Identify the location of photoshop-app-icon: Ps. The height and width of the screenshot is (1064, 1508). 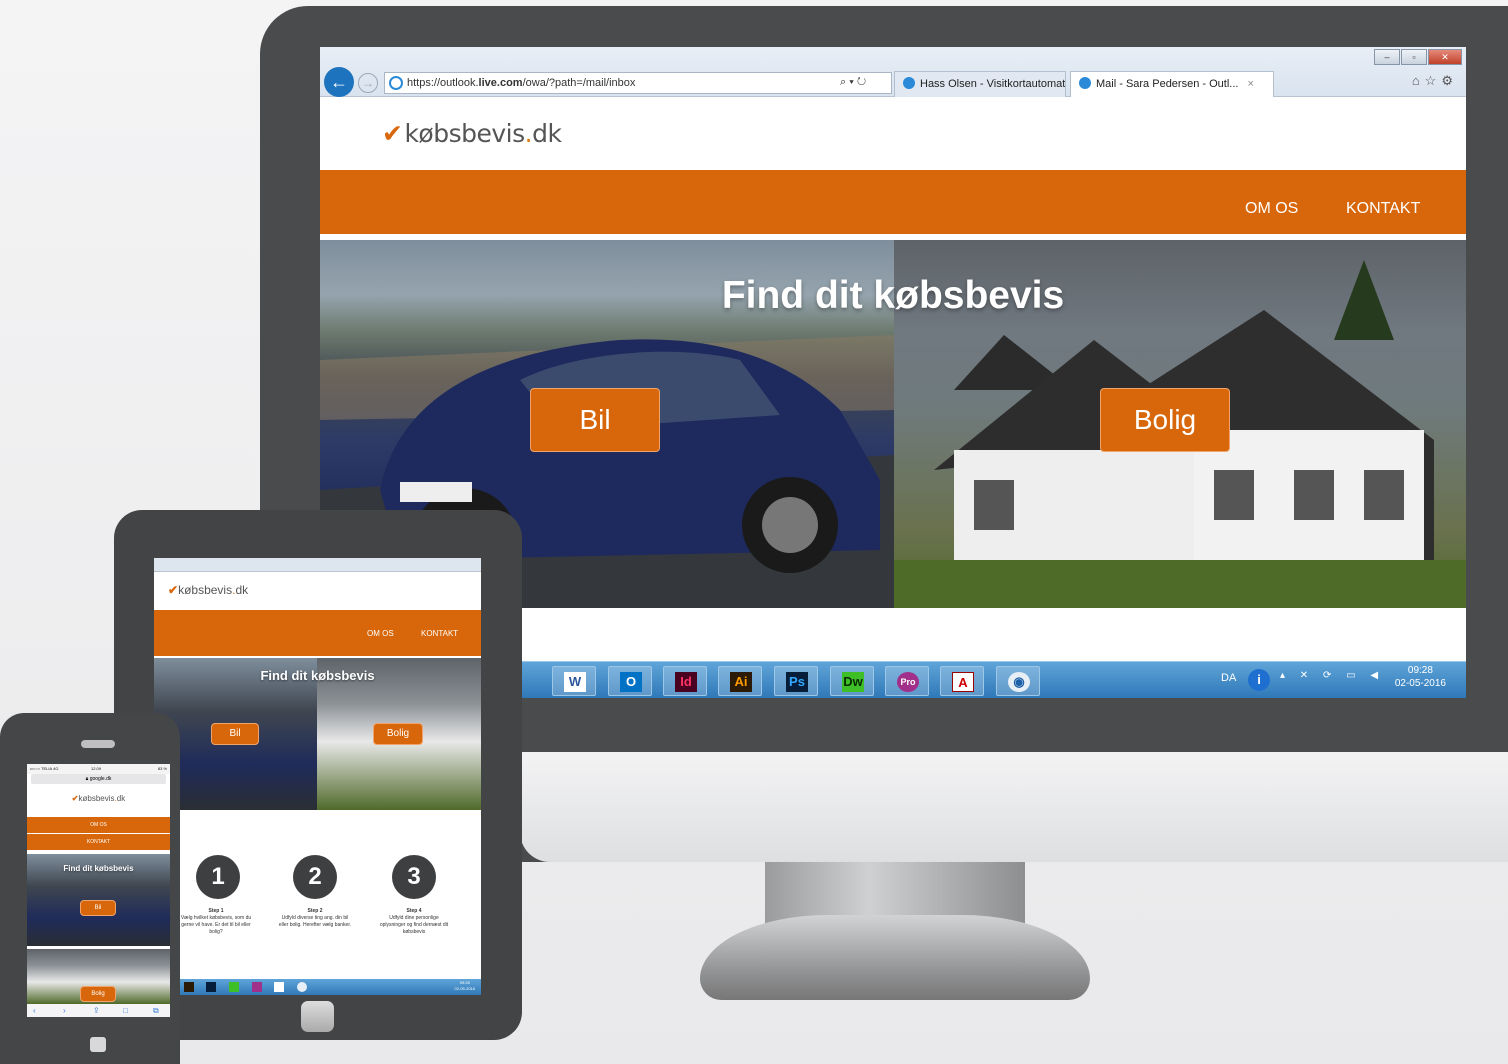
(796, 681).